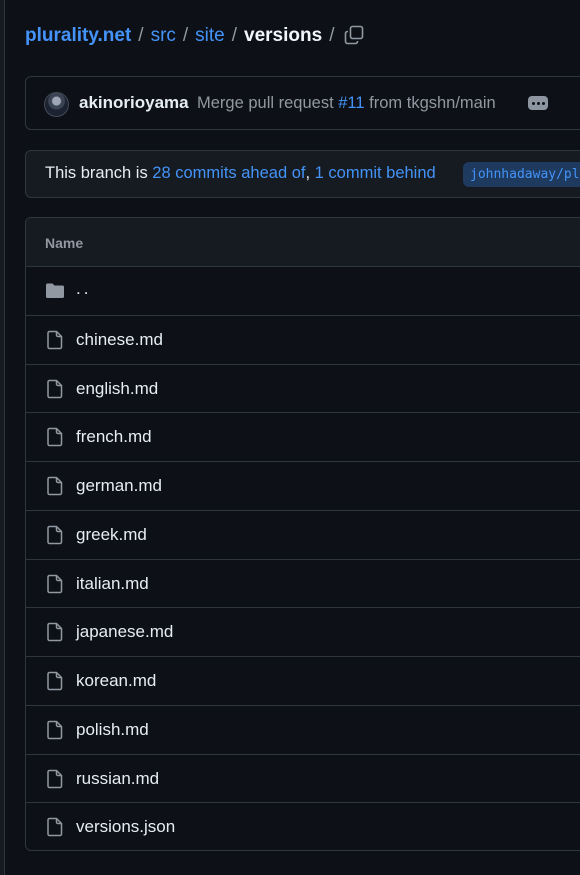  What do you see at coordinates (351, 103) in the screenshot?
I see `pull-request-link: #11` at bounding box center [351, 103].